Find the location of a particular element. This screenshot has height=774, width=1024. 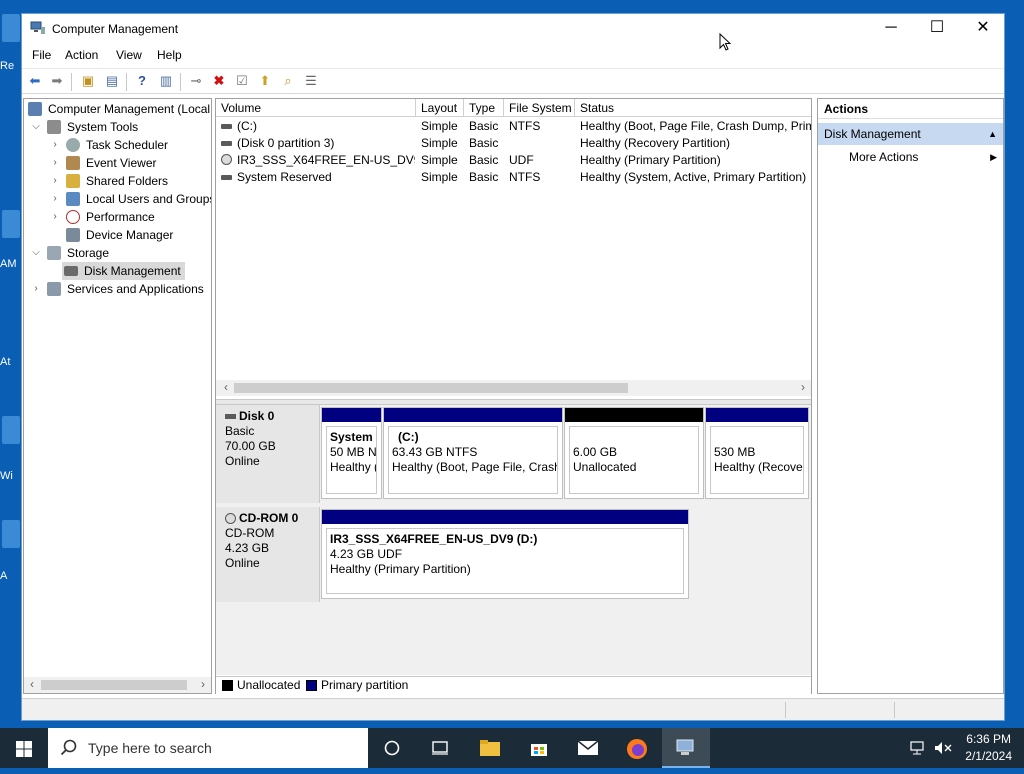

firefox-taskbar-icon is located at coordinates (637, 748).